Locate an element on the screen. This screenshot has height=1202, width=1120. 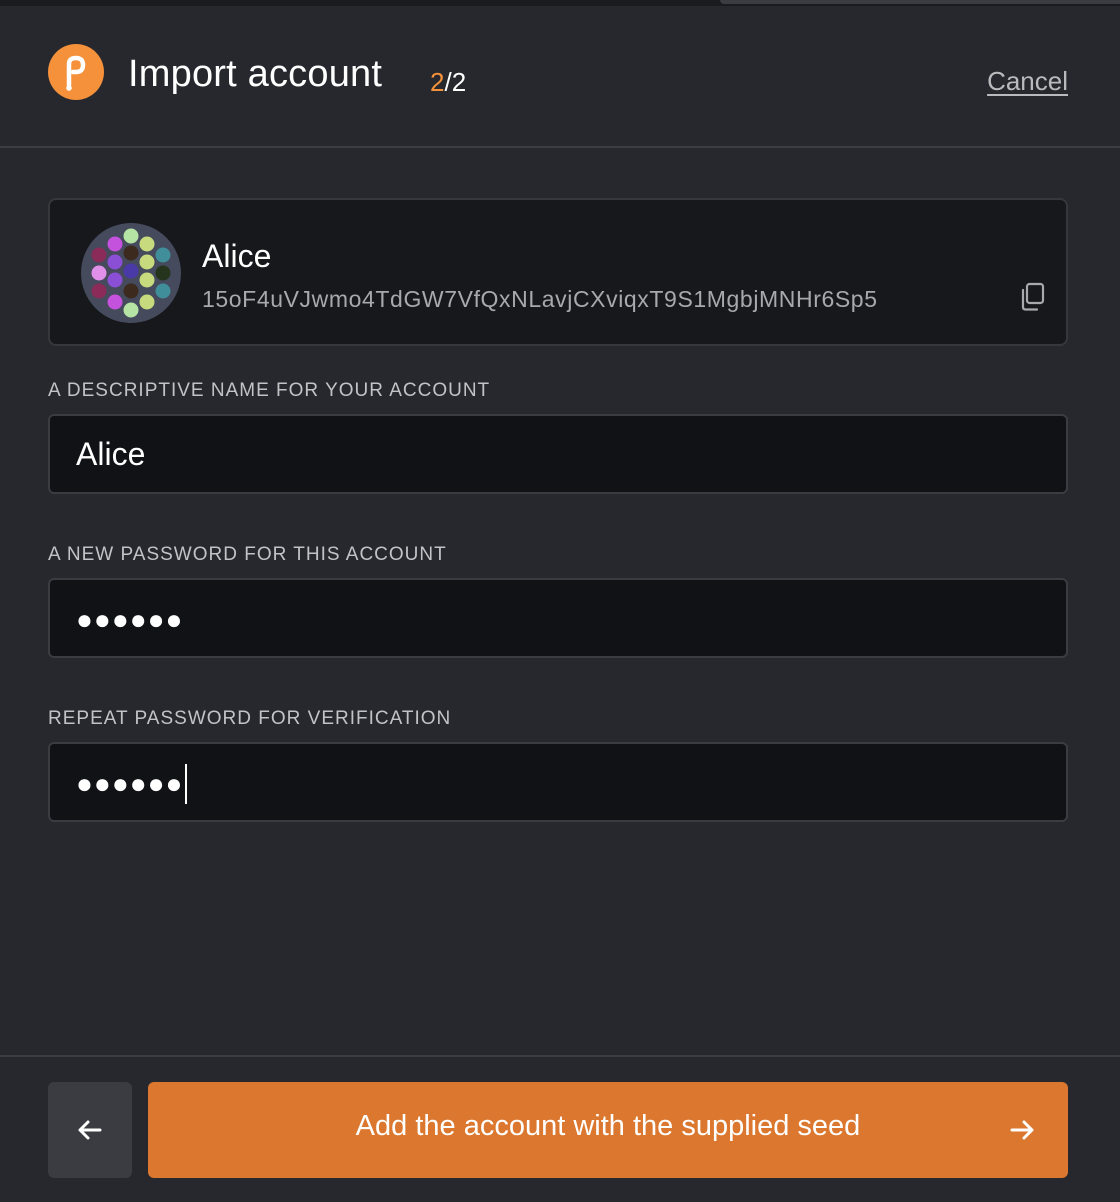
account-name: Alice is located at coordinates (237, 256).